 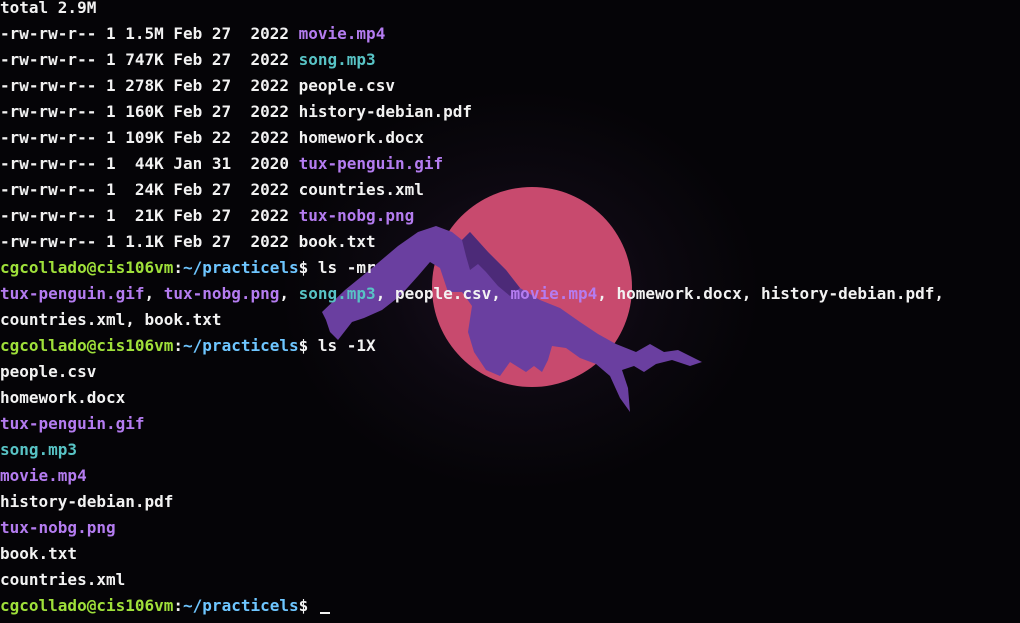 I want to click on text-segment: -rw-rw-r-- 1 1.5M Feb 27 2022, so click(x=149, y=33).